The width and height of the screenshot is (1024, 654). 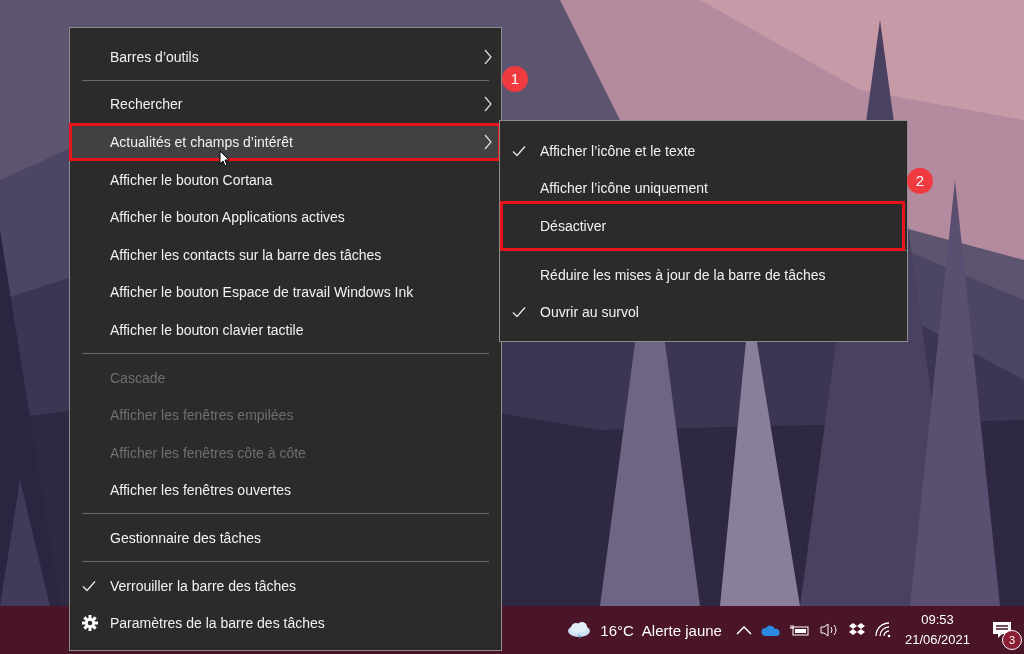 I want to click on menu-item: Afficher les contacts sur la barre des tâches, so click(x=285, y=254).